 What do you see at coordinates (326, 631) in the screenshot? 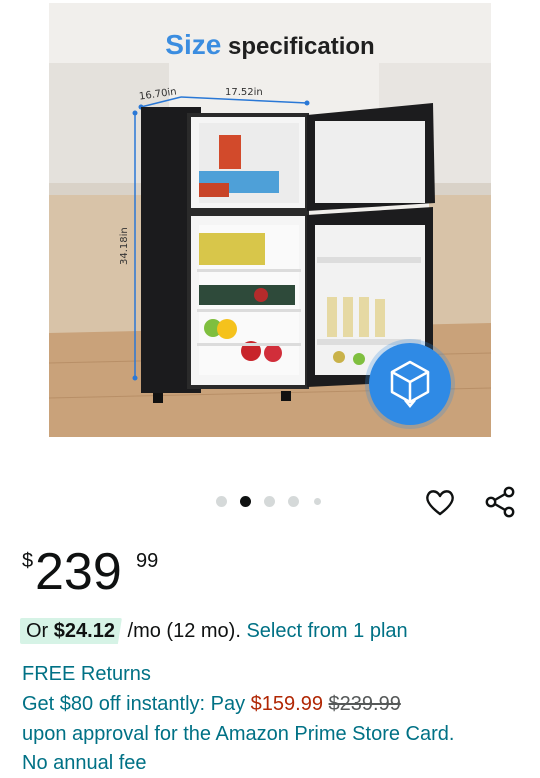
I see `select-plan-link: Select from 1 plan` at bounding box center [326, 631].